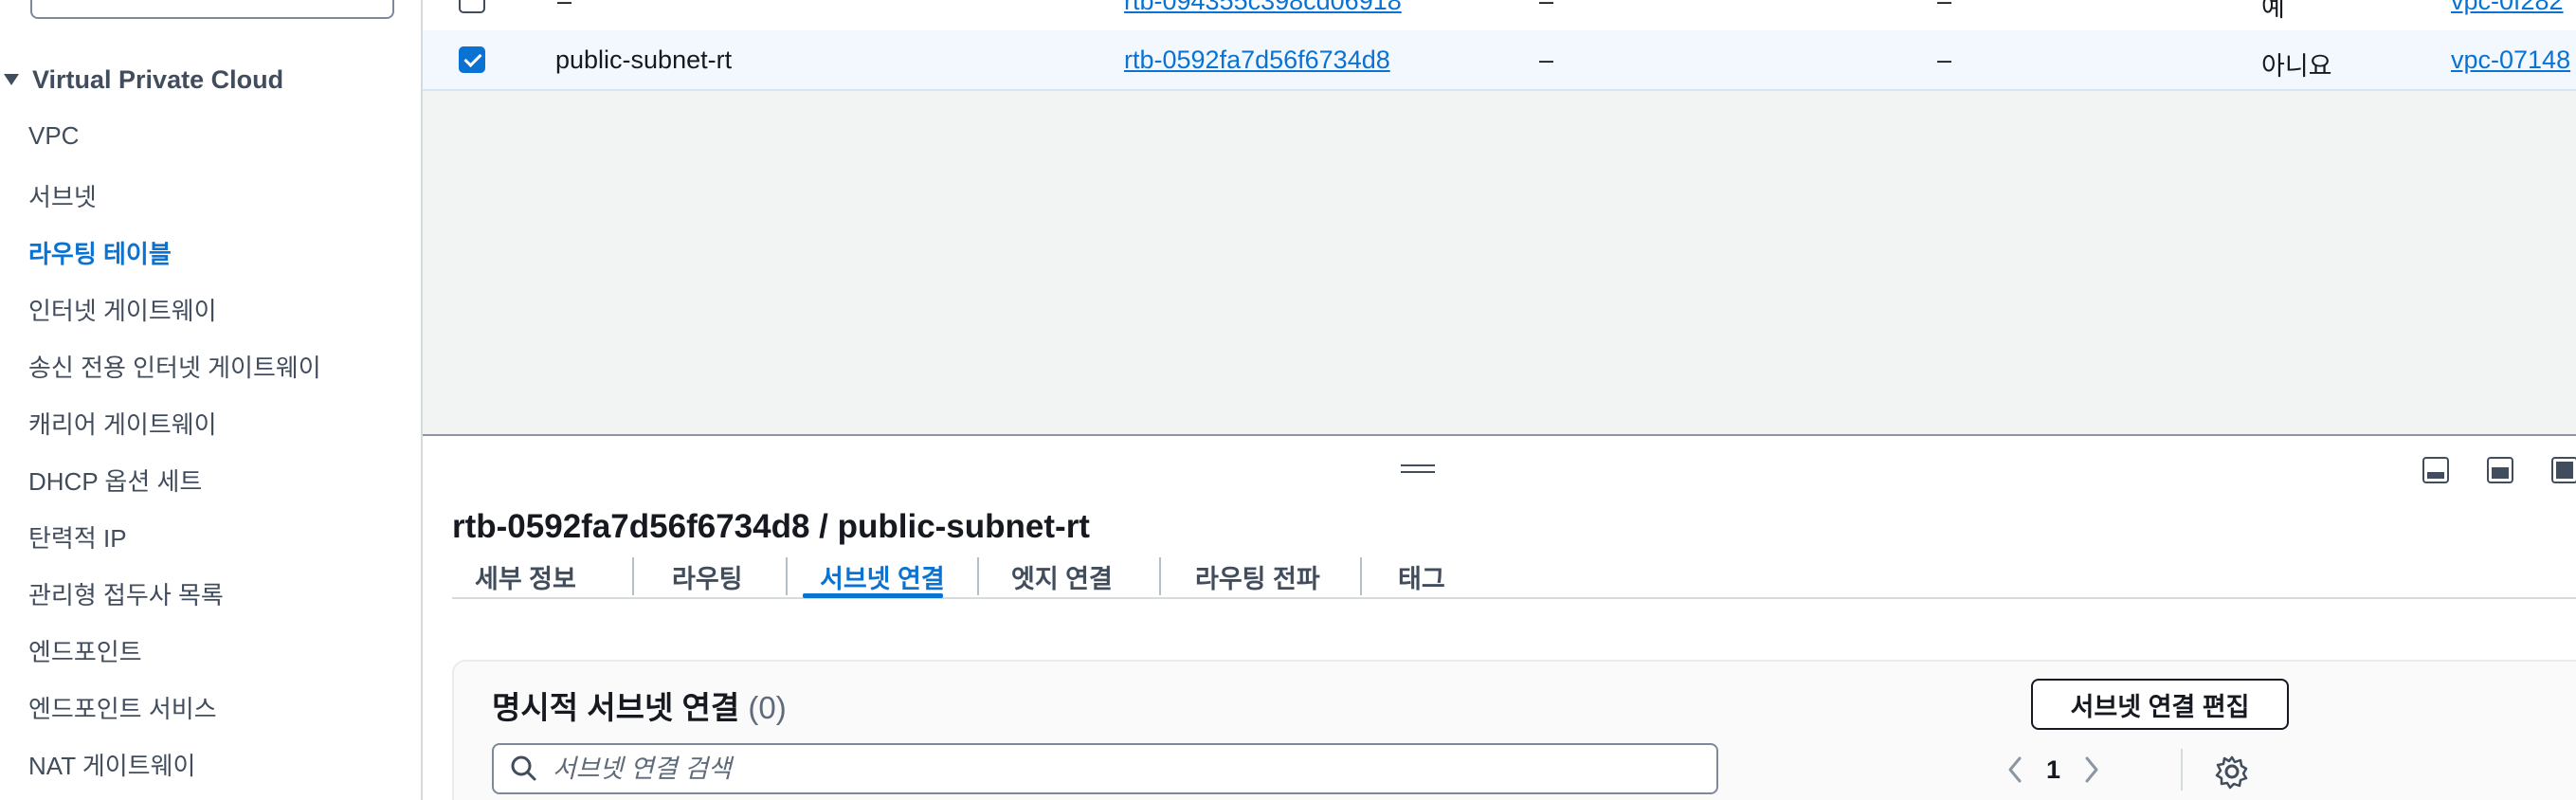 The image size is (2576, 800). What do you see at coordinates (1499, 16) in the screenshot?
I see `table-row: – rtb-094355c398cd06918 – – 예 vpc-0f282` at bounding box center [1499, 16].